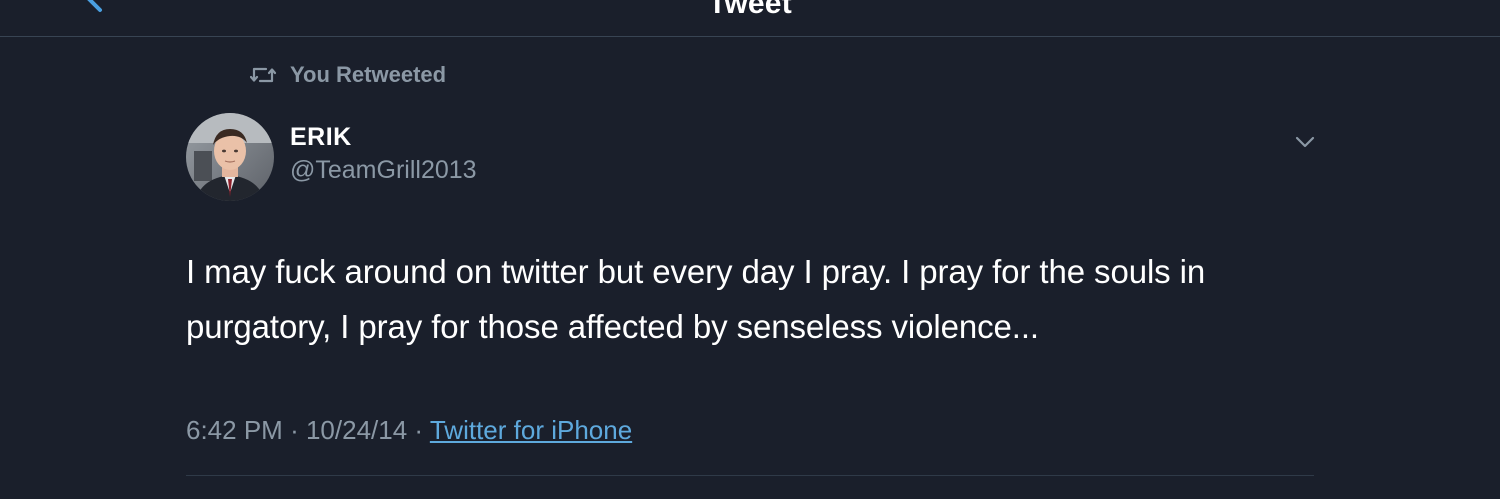  Describe the element at coordinates (383, 170) in the screenshot. I see `author-handle: @TeamGrill2013` at that location.